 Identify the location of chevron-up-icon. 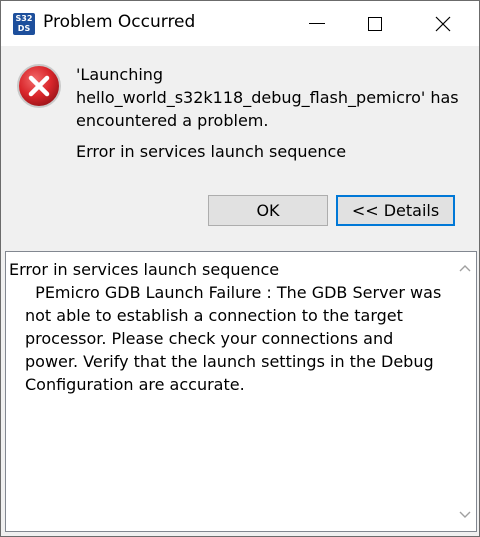
(465, 268).